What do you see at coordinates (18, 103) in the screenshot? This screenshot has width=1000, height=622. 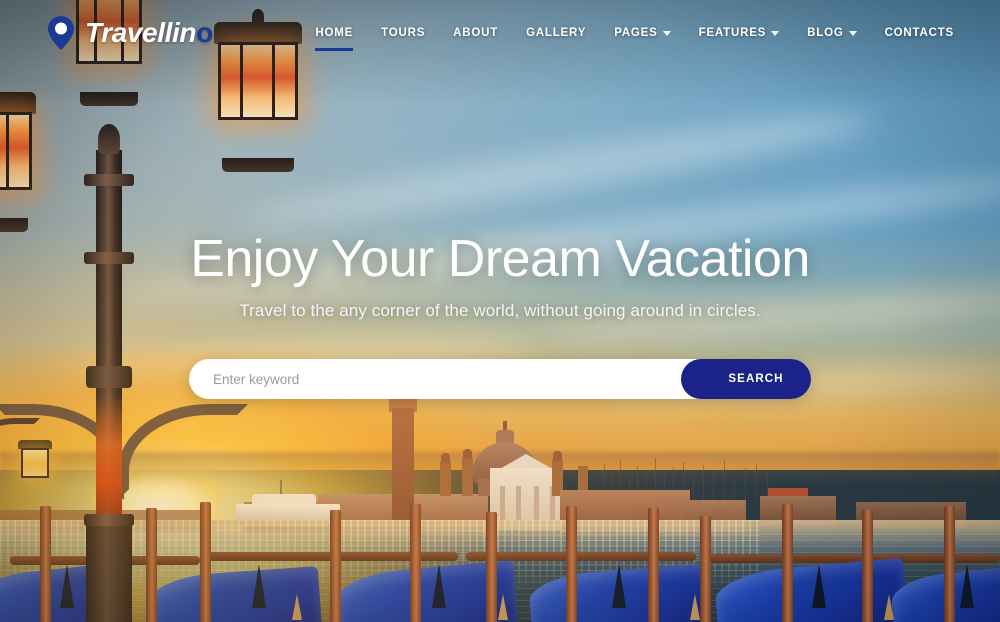 I see `lantern-hood` at bounding box center [18, 103].